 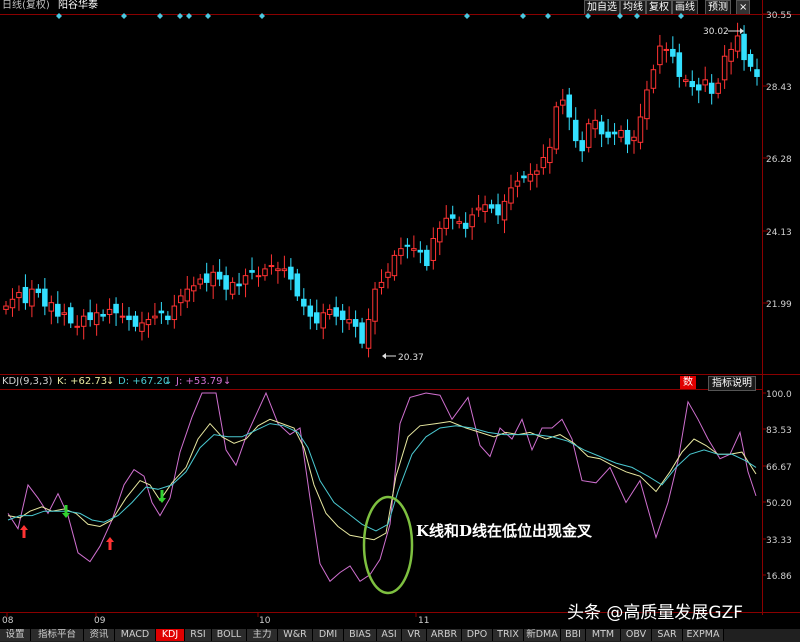 I want to click on tab-kdj: KDJ, so click(x=170, y=635).